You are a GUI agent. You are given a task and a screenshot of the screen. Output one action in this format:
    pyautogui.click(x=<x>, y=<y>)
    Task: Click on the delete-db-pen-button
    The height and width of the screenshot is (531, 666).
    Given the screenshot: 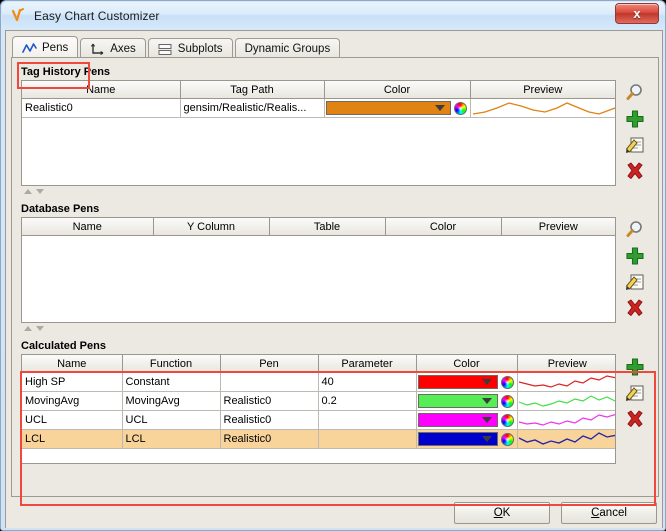 What is the action you would take?
    pyautogui.click(x=635, y=308)
    